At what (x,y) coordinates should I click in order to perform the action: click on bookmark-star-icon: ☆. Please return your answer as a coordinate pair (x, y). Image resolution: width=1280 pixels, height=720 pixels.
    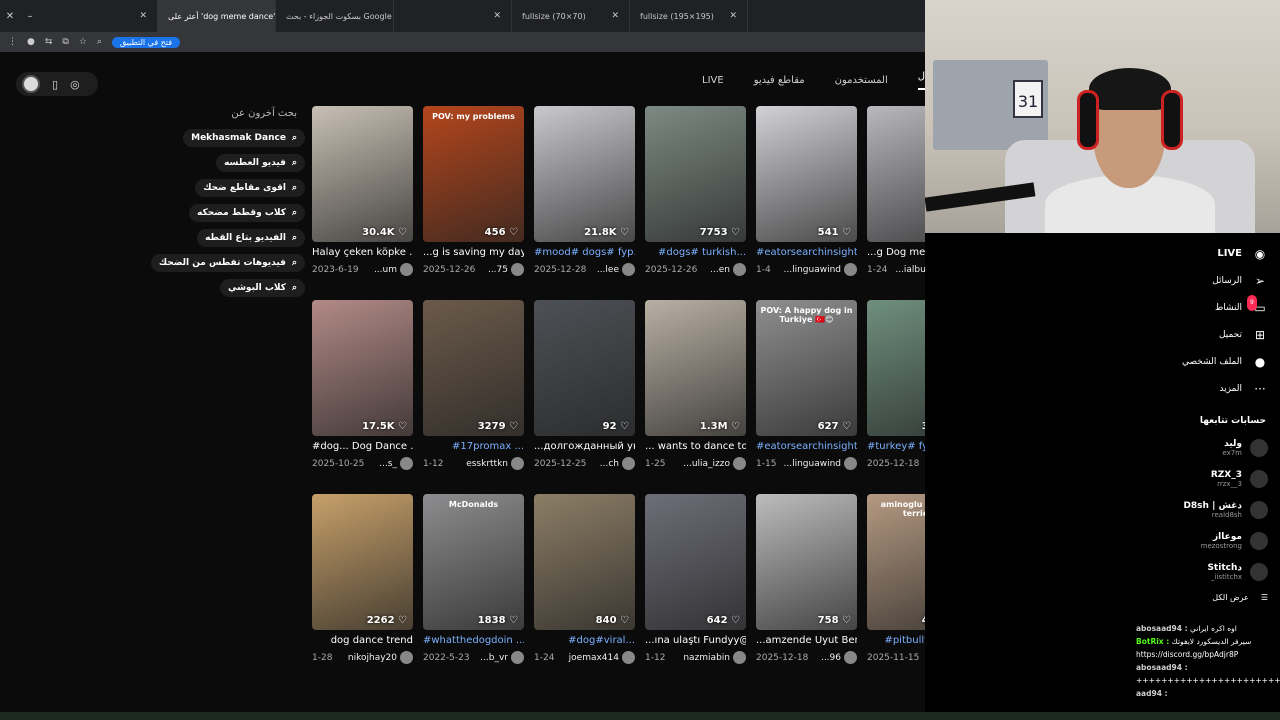
    Looking at the image, I should click on (83, 42).